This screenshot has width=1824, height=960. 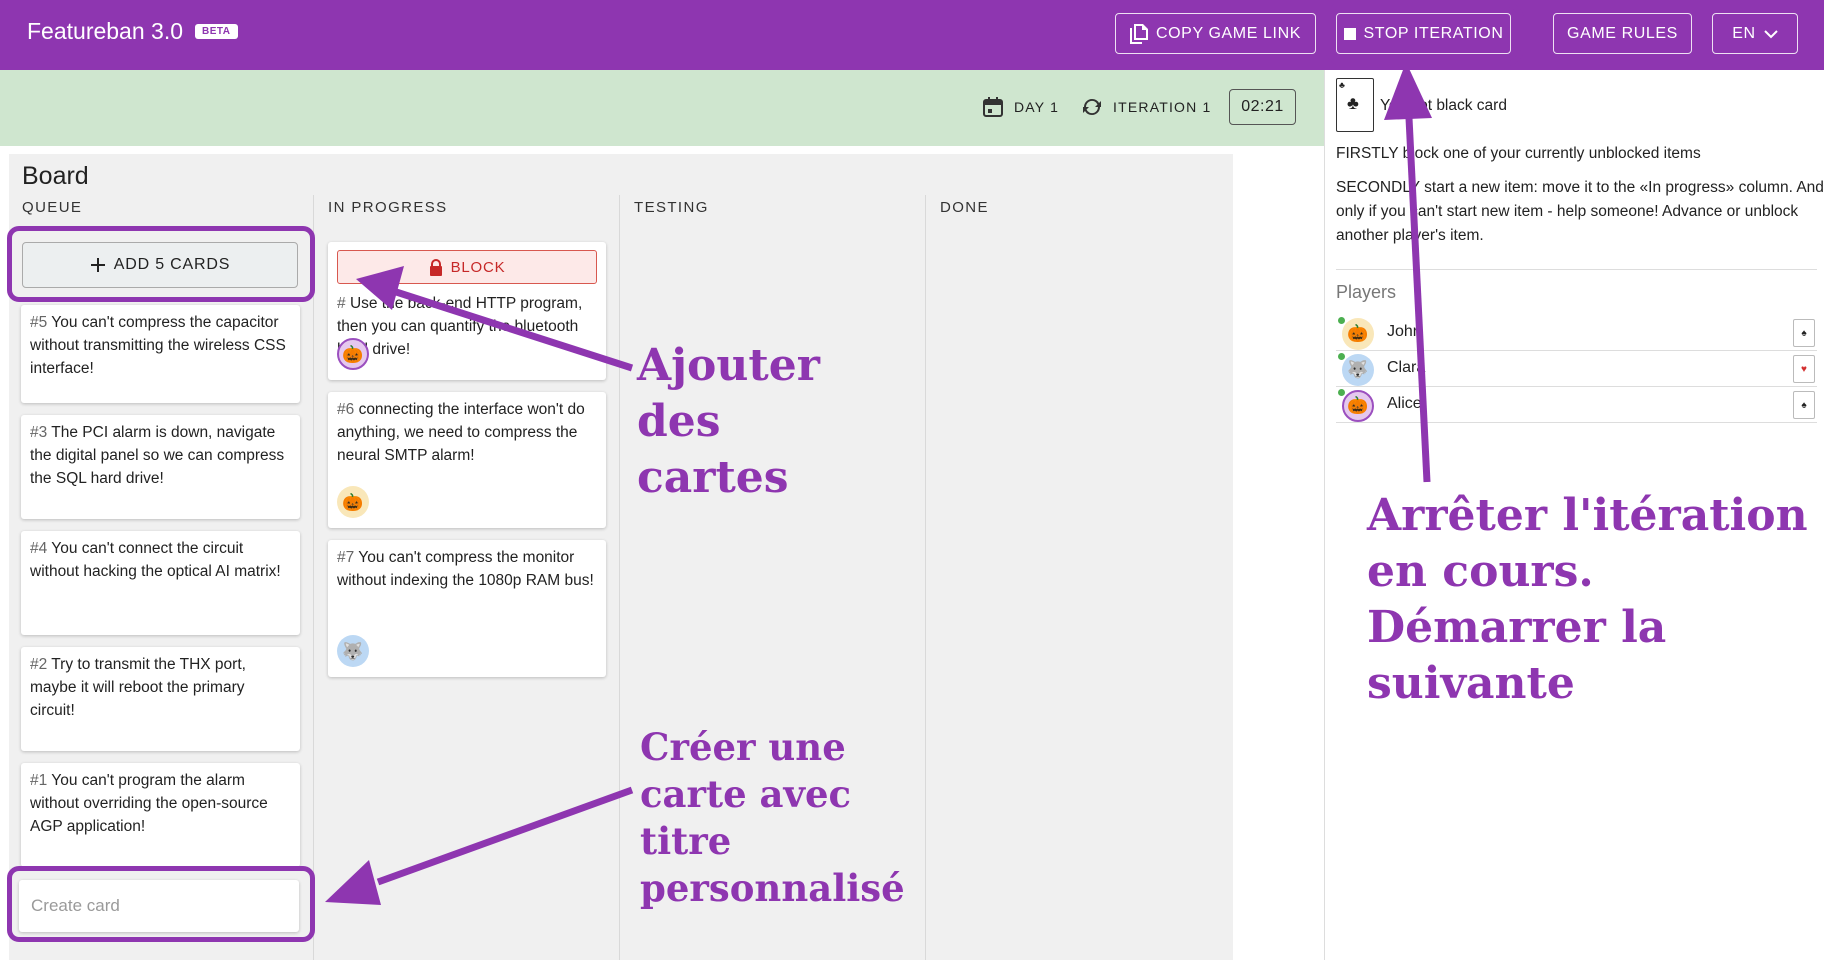 I want to click on player-name: John, so click(x=1404, y=331).